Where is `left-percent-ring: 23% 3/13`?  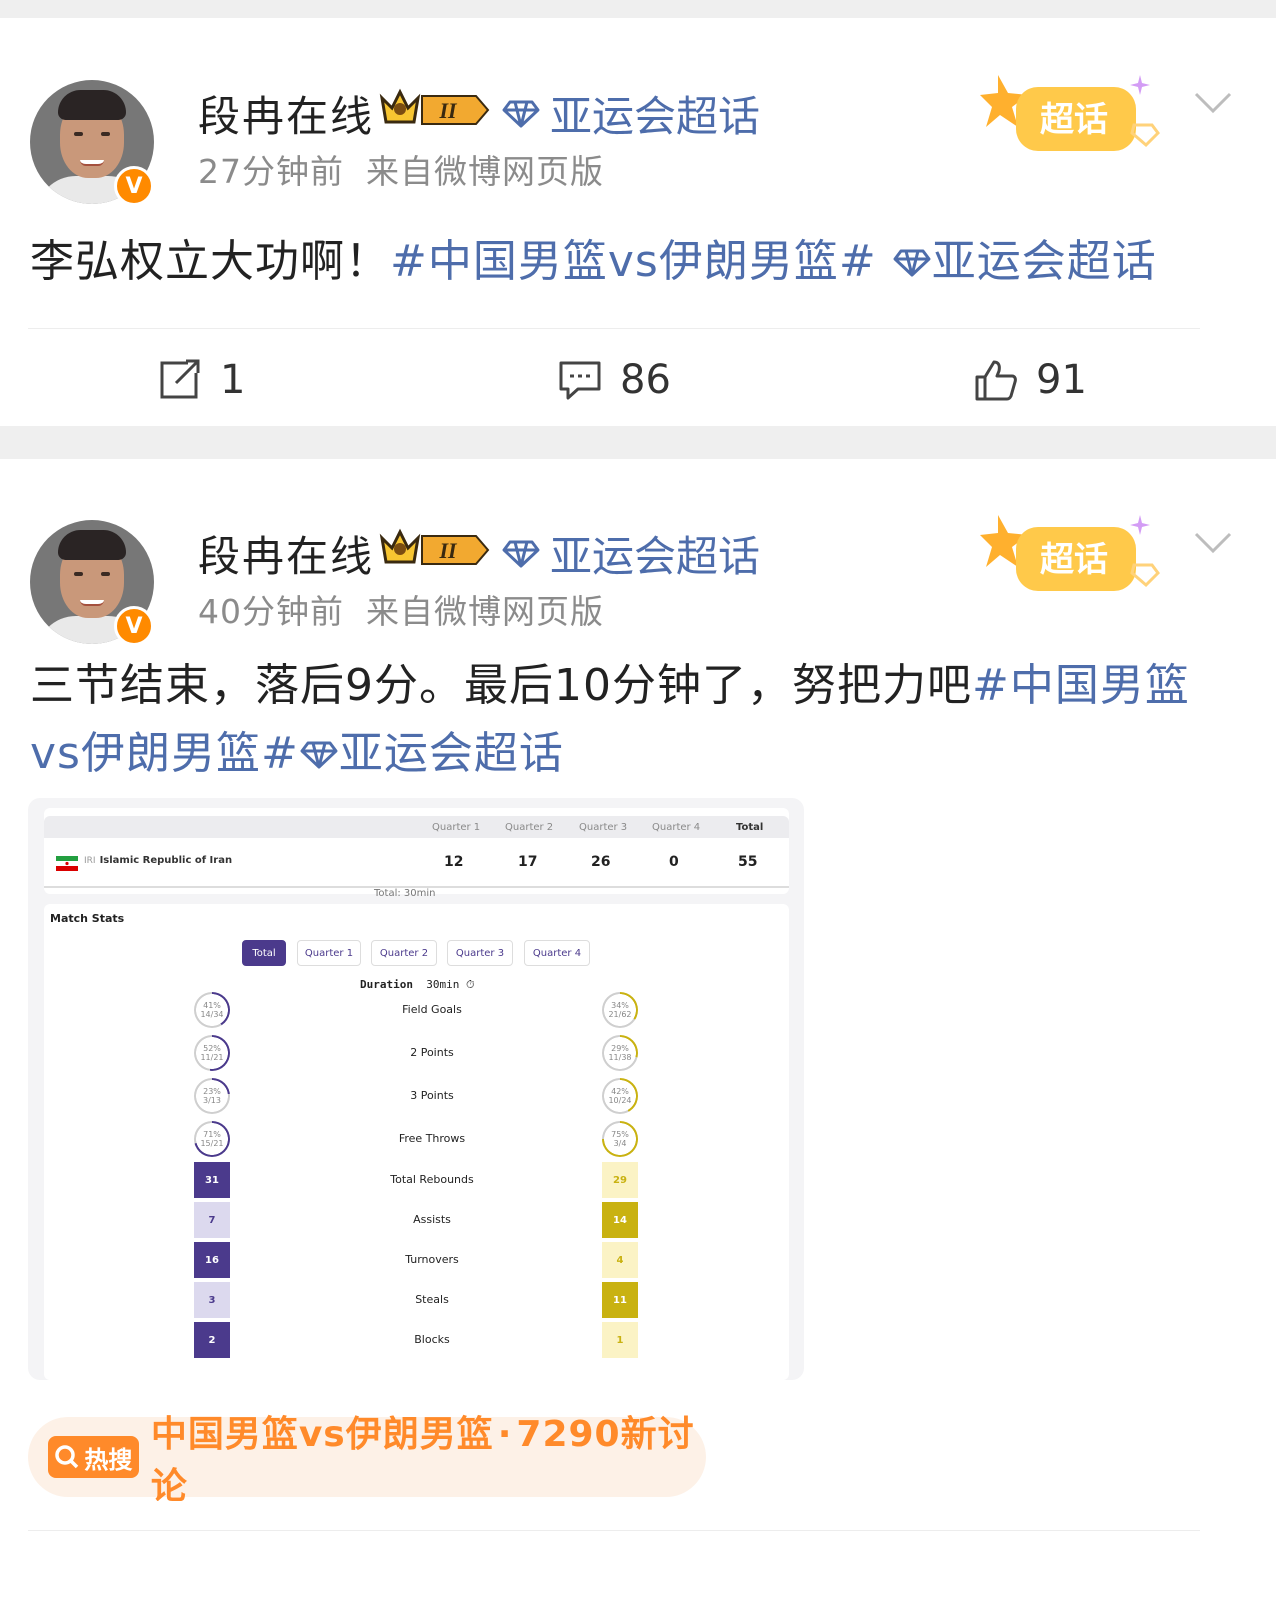 left-percent-ring: 23% 3/13 is located at coordinates (212, 1096).